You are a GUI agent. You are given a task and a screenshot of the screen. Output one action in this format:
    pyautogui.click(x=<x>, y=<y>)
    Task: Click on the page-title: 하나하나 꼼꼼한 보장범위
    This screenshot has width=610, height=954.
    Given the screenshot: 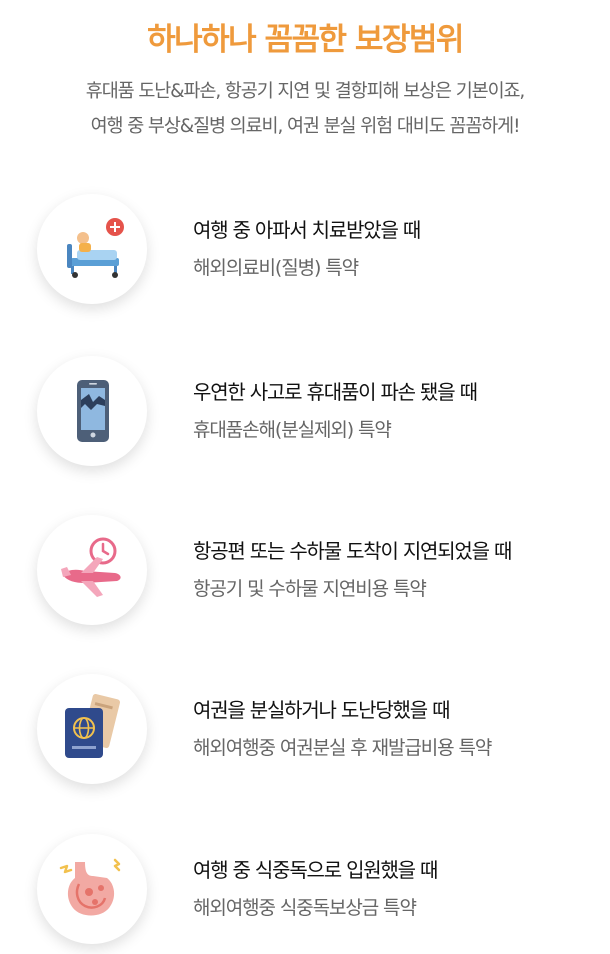 What is the action you would take?
    pyautogui.click(x=305, y=40)
    